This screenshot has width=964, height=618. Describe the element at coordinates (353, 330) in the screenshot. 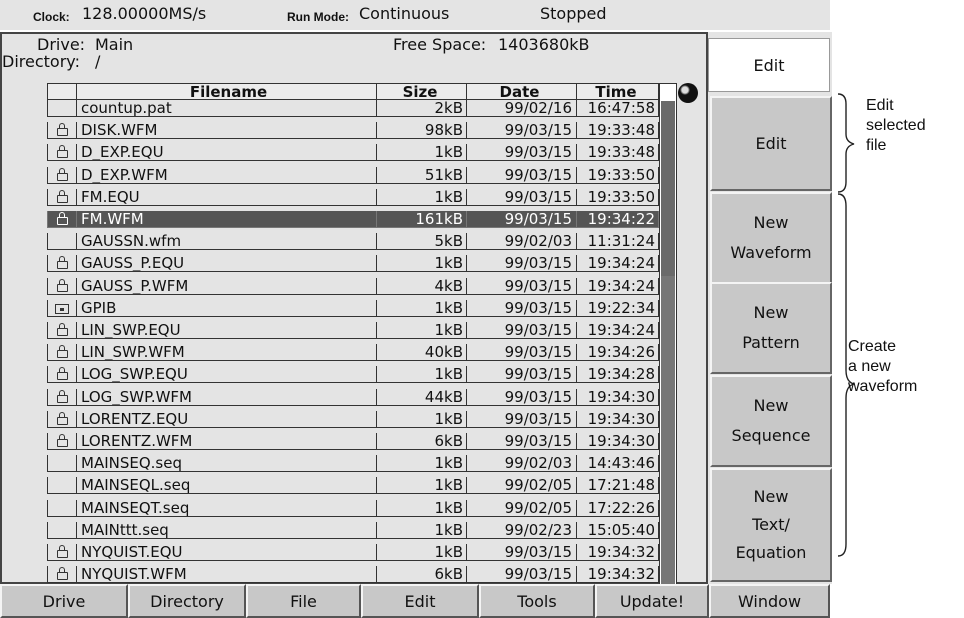

I see `table-row: LIN_SWP.EQU 1kB 99/03/15 19:34:24` at that location.